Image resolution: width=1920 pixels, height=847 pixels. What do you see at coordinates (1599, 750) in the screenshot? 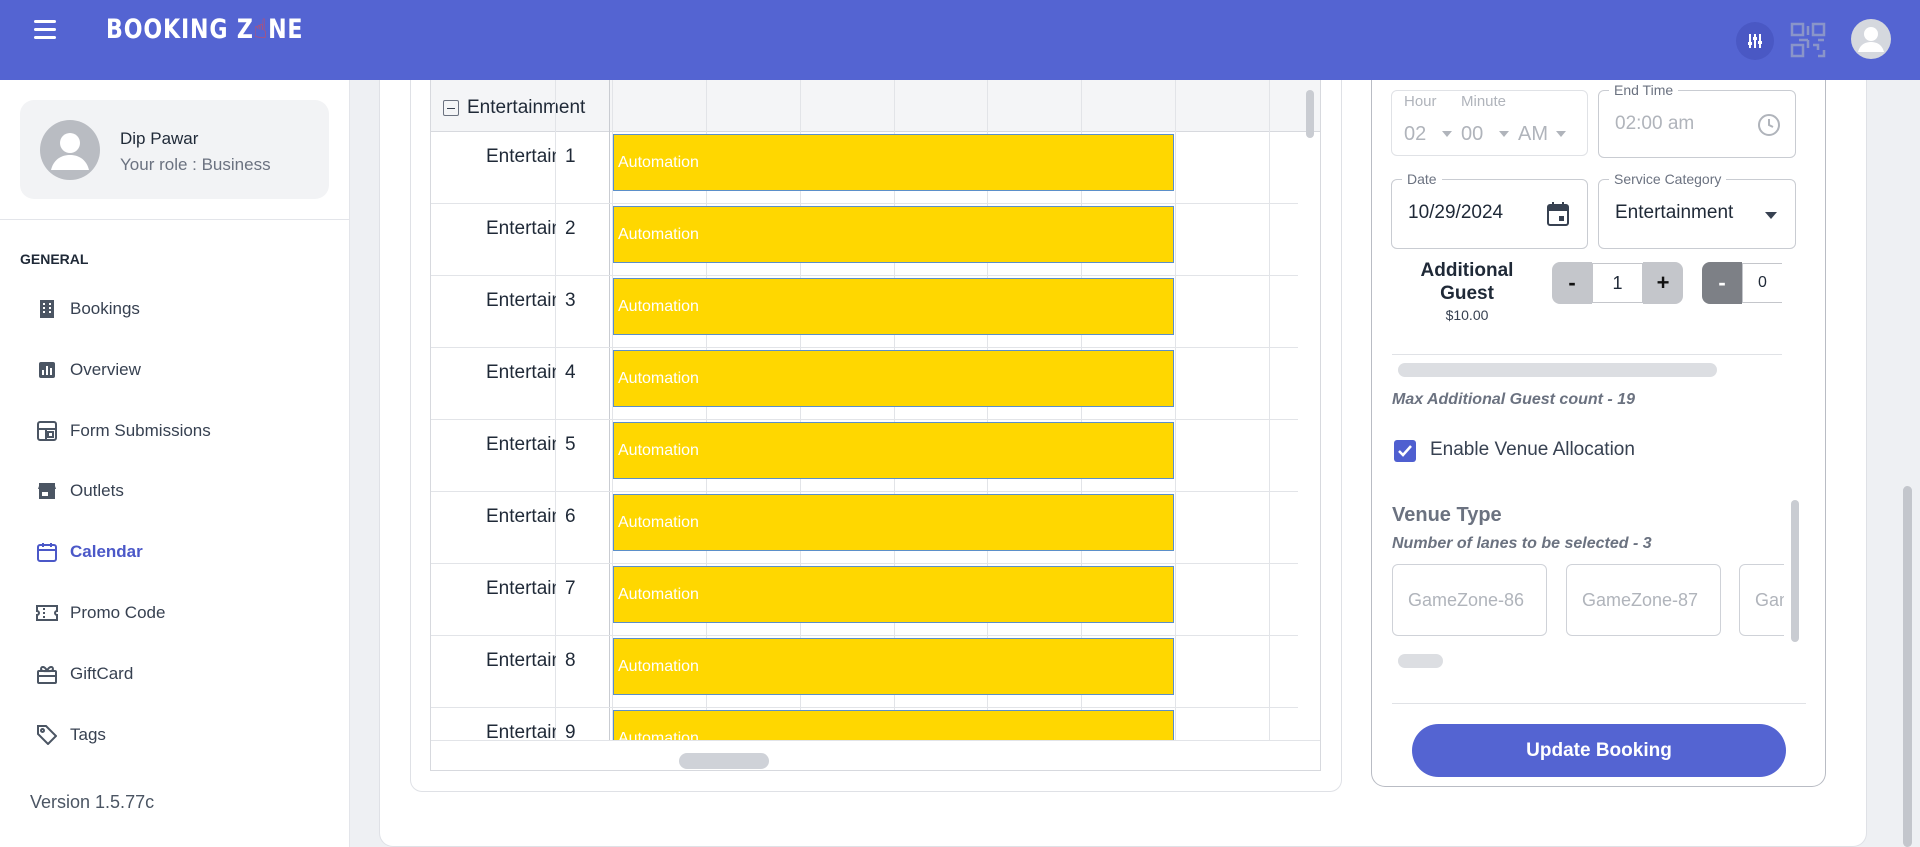
I see `update-booking-button: Update Booking` at bounding box center [1599, 750].